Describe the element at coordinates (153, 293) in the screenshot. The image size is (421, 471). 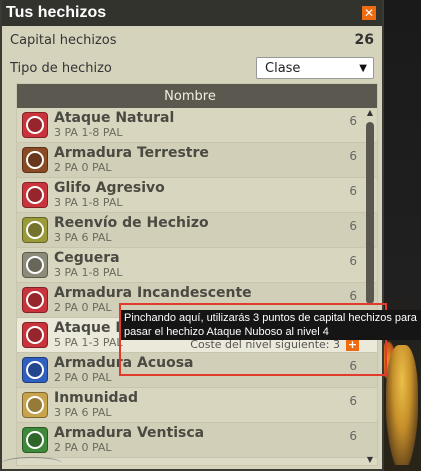
I see `spell-name: Armadura Incandescente` at that location.